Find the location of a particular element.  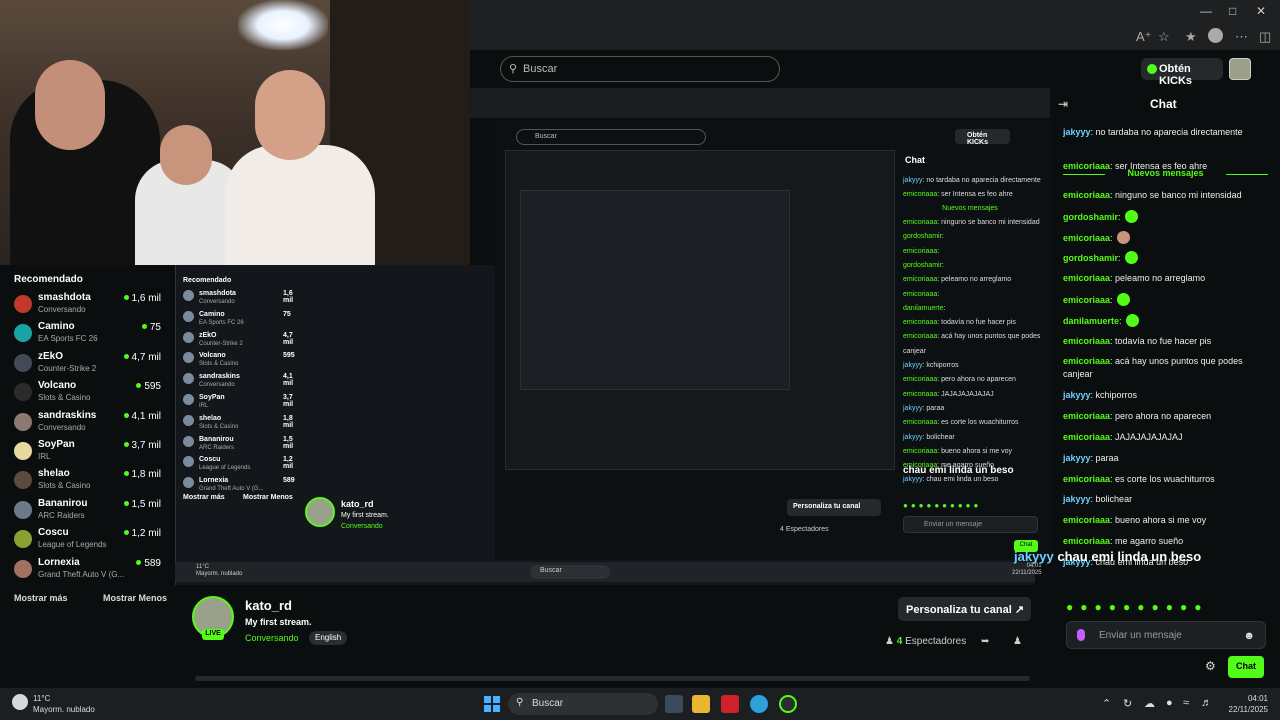

sidebar-item-coscu: Coscu League of Legends 1,2 mil is located at coordinates (90, 541).